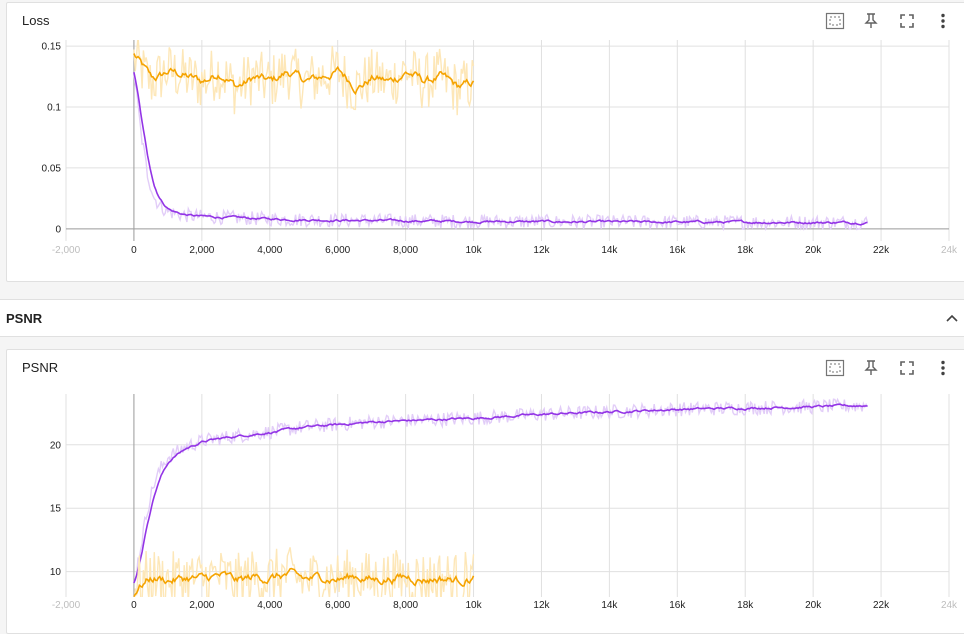  What do you see at coordinates (304, 572) in the screenshot?
I see `series-raw-line` at bounding box center [304, 572].